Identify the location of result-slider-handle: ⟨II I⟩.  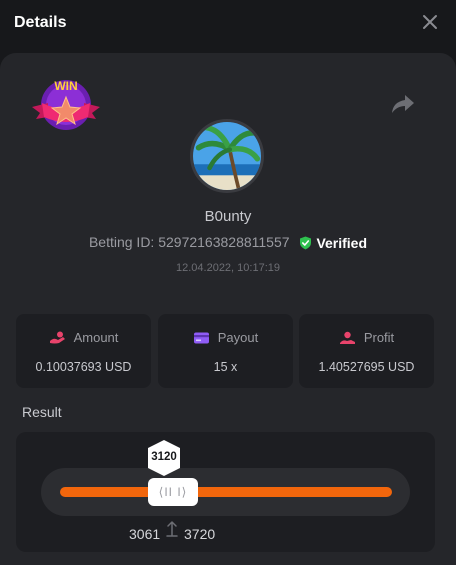
(173, 492).